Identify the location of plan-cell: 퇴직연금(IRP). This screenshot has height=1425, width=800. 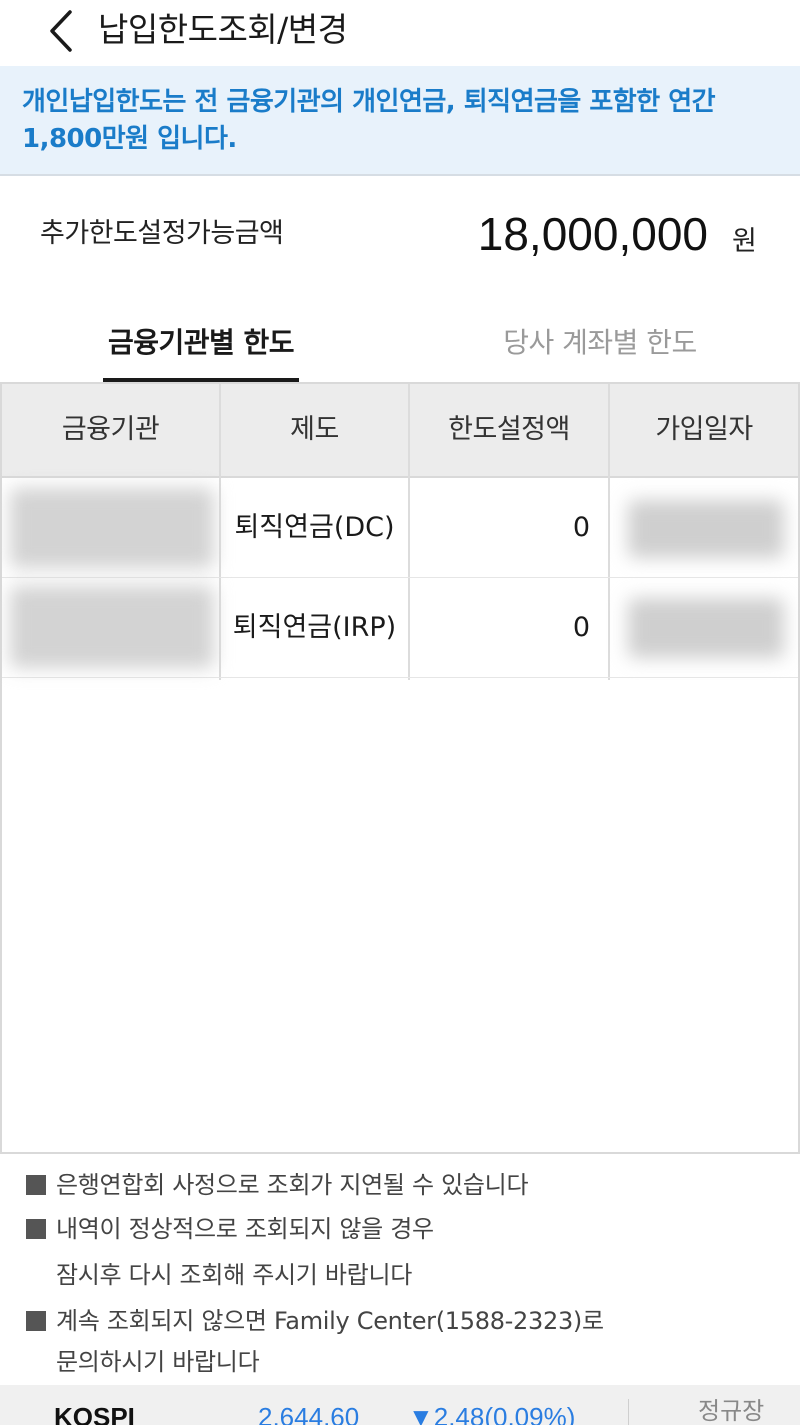
(314, 627).